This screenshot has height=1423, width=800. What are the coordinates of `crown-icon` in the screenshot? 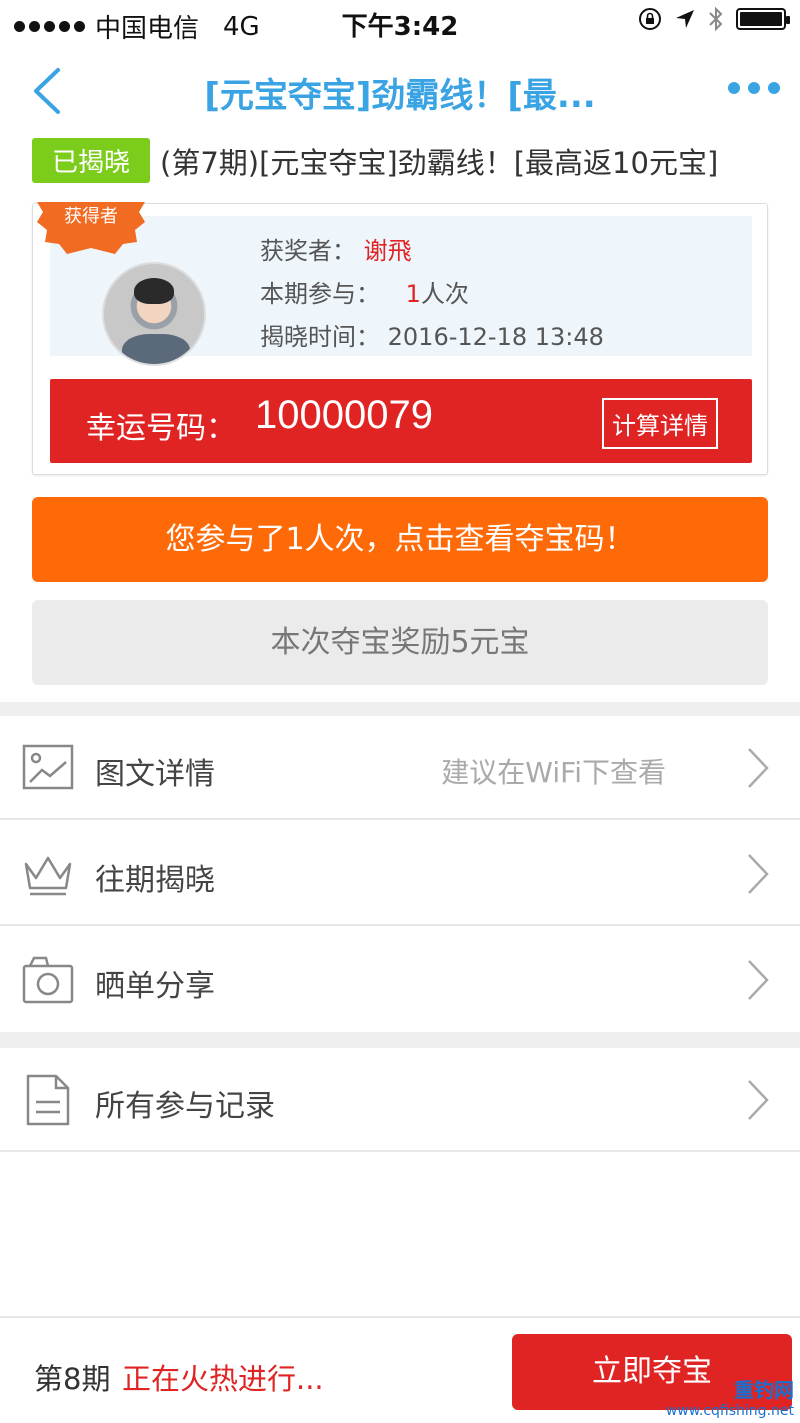 It's located at (48, 876).